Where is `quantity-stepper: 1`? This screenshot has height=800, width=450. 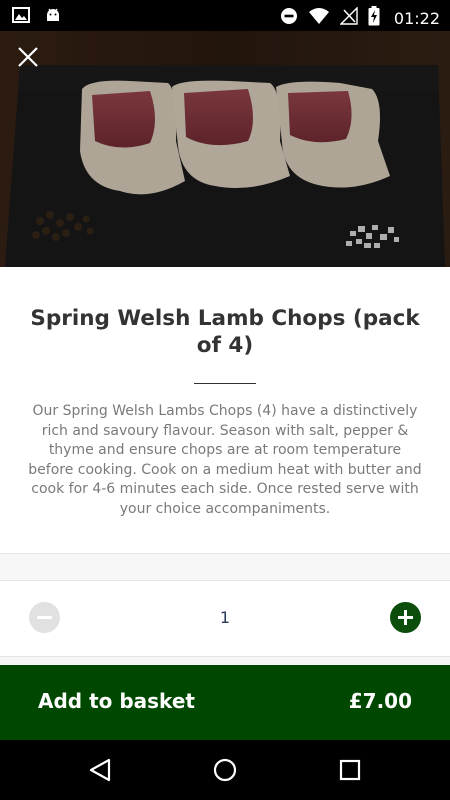 quantity-stepper: 1 is located at coordinates (225, 619).